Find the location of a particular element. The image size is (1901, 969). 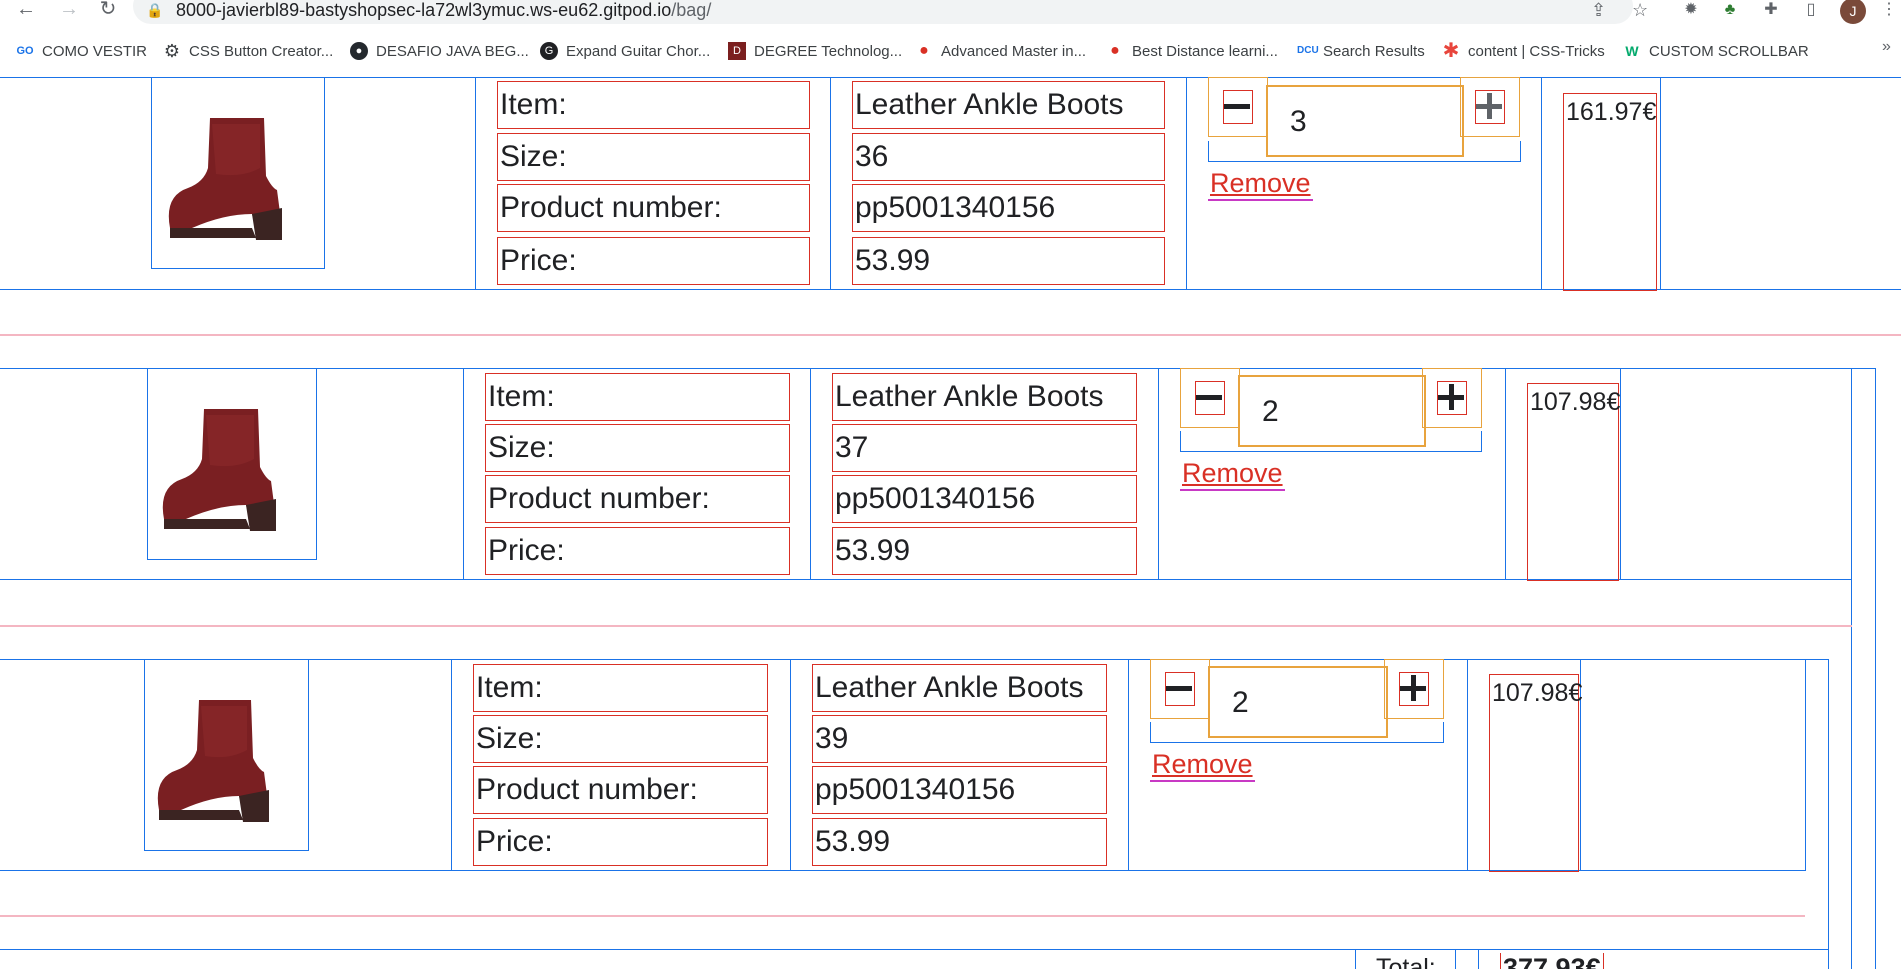

bookmark-star-icon: ☆ is located at coordinates (1640, 10).